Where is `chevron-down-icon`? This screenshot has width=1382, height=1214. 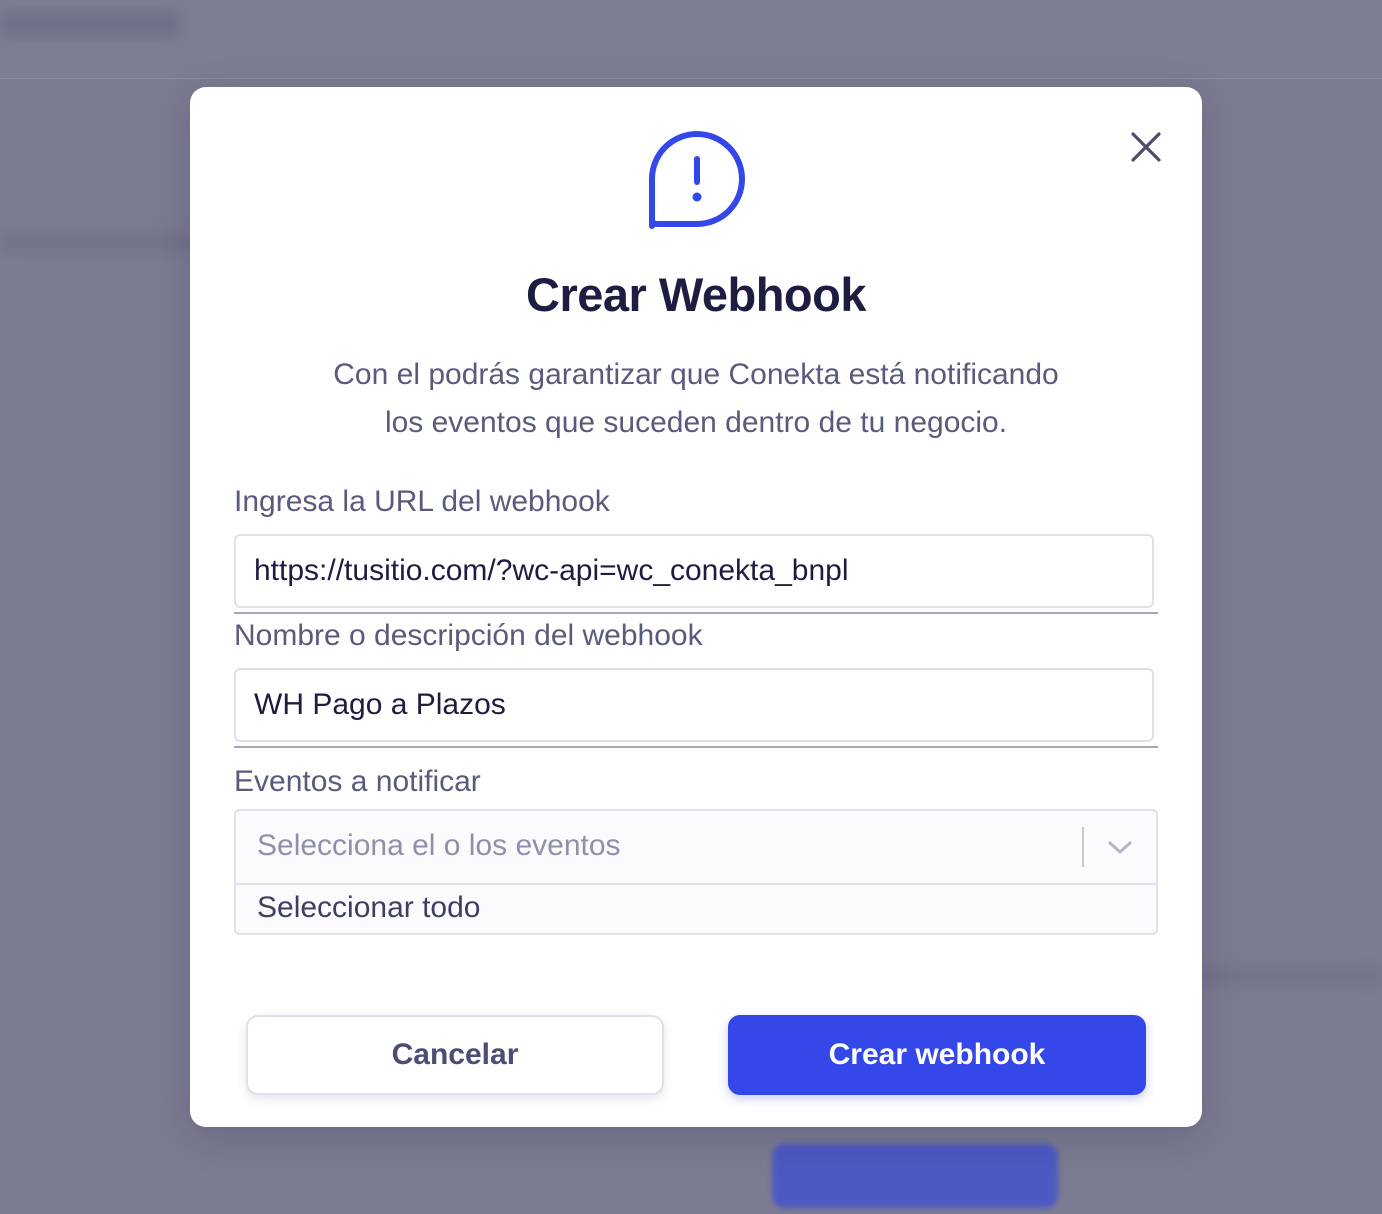 chevron-down-icon is located at coordinates (1120, 847).